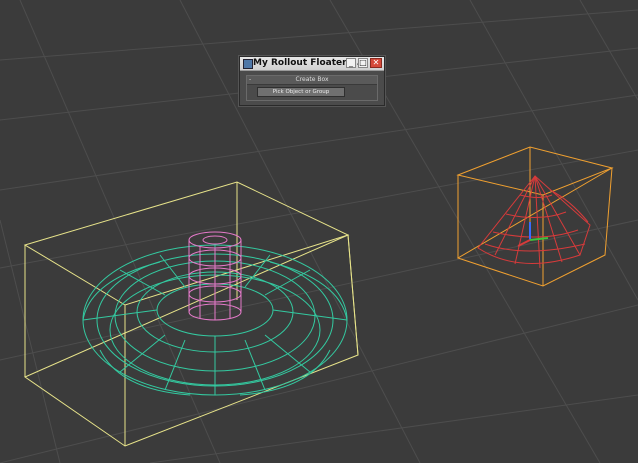 This screenshot has width=638, height=463. Describe the element at coordinates (248, 64) in the screenshot. I see `app-icon` at that location.